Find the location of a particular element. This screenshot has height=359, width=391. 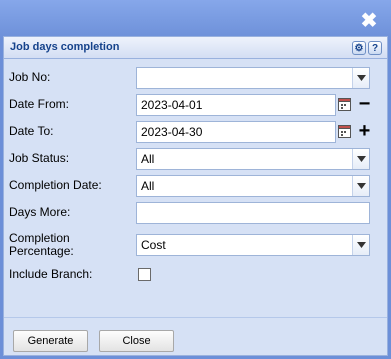

completion-date-combo: All is located at coordinates (253, 186).